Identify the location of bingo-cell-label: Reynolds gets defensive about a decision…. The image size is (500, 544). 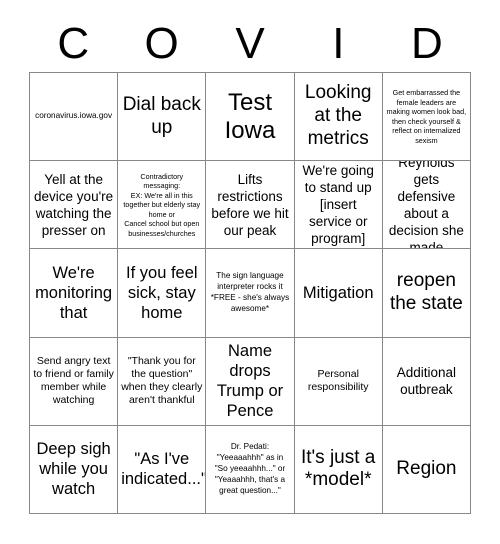
(426, 205).